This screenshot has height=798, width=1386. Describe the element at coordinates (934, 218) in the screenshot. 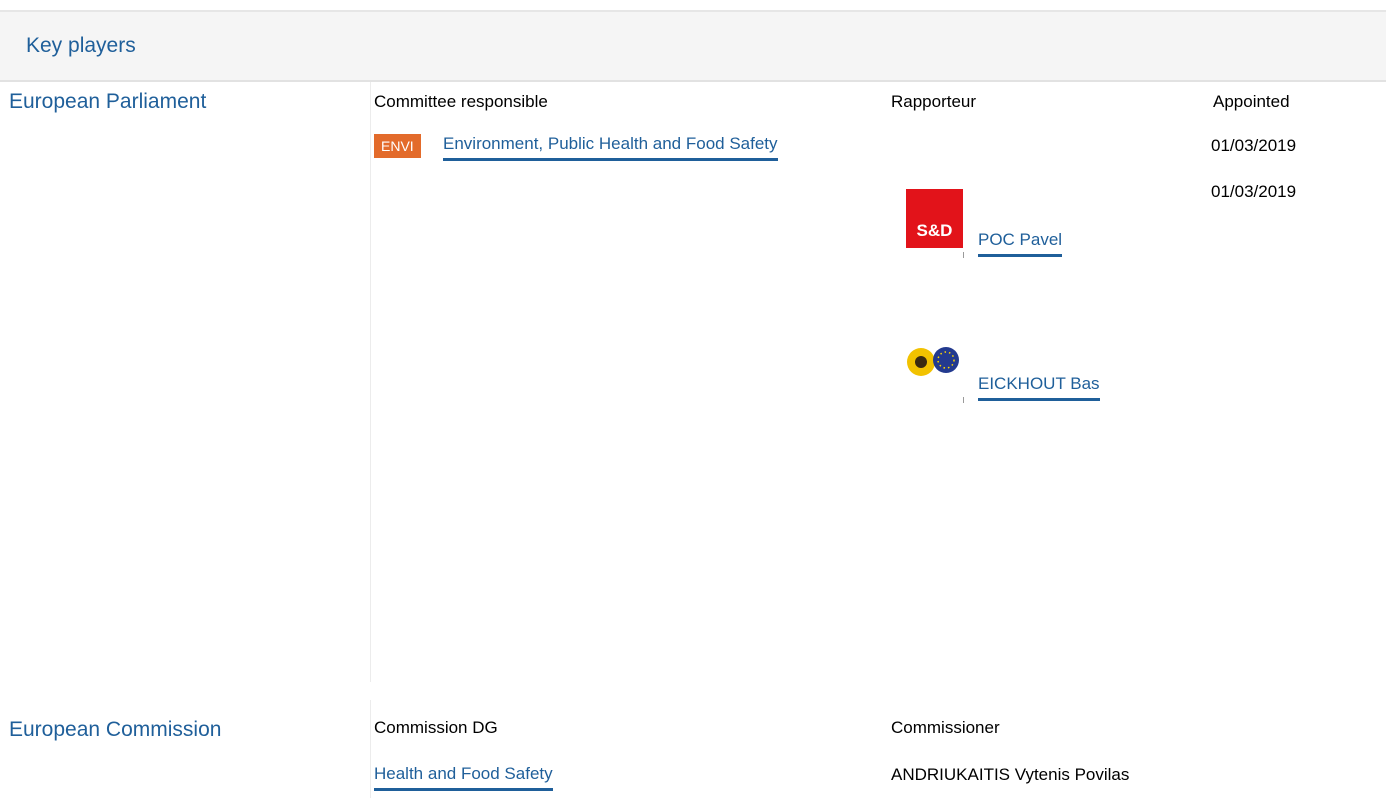

I see `sd-party-logo: S&D` at that location.